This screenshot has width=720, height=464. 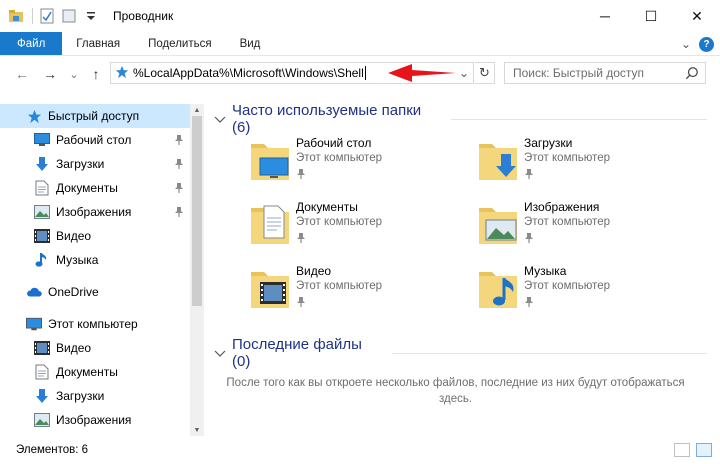 I want to click on nav-item: Этот компьютер, so click(x=95, y=324).